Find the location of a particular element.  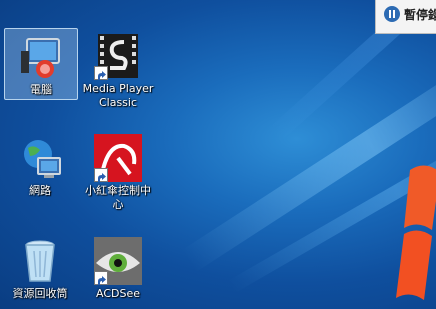

desktop-icon-computer: 電腦 is located at coordinates (41, 64).